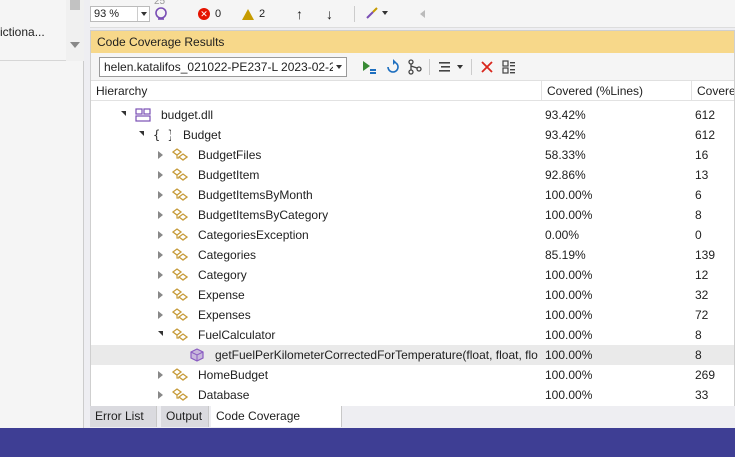 This screenshot has height=457, width=735. Describe the element at coordinates (445, 67) in the screenshot. I see `view-options-icon` at that location.